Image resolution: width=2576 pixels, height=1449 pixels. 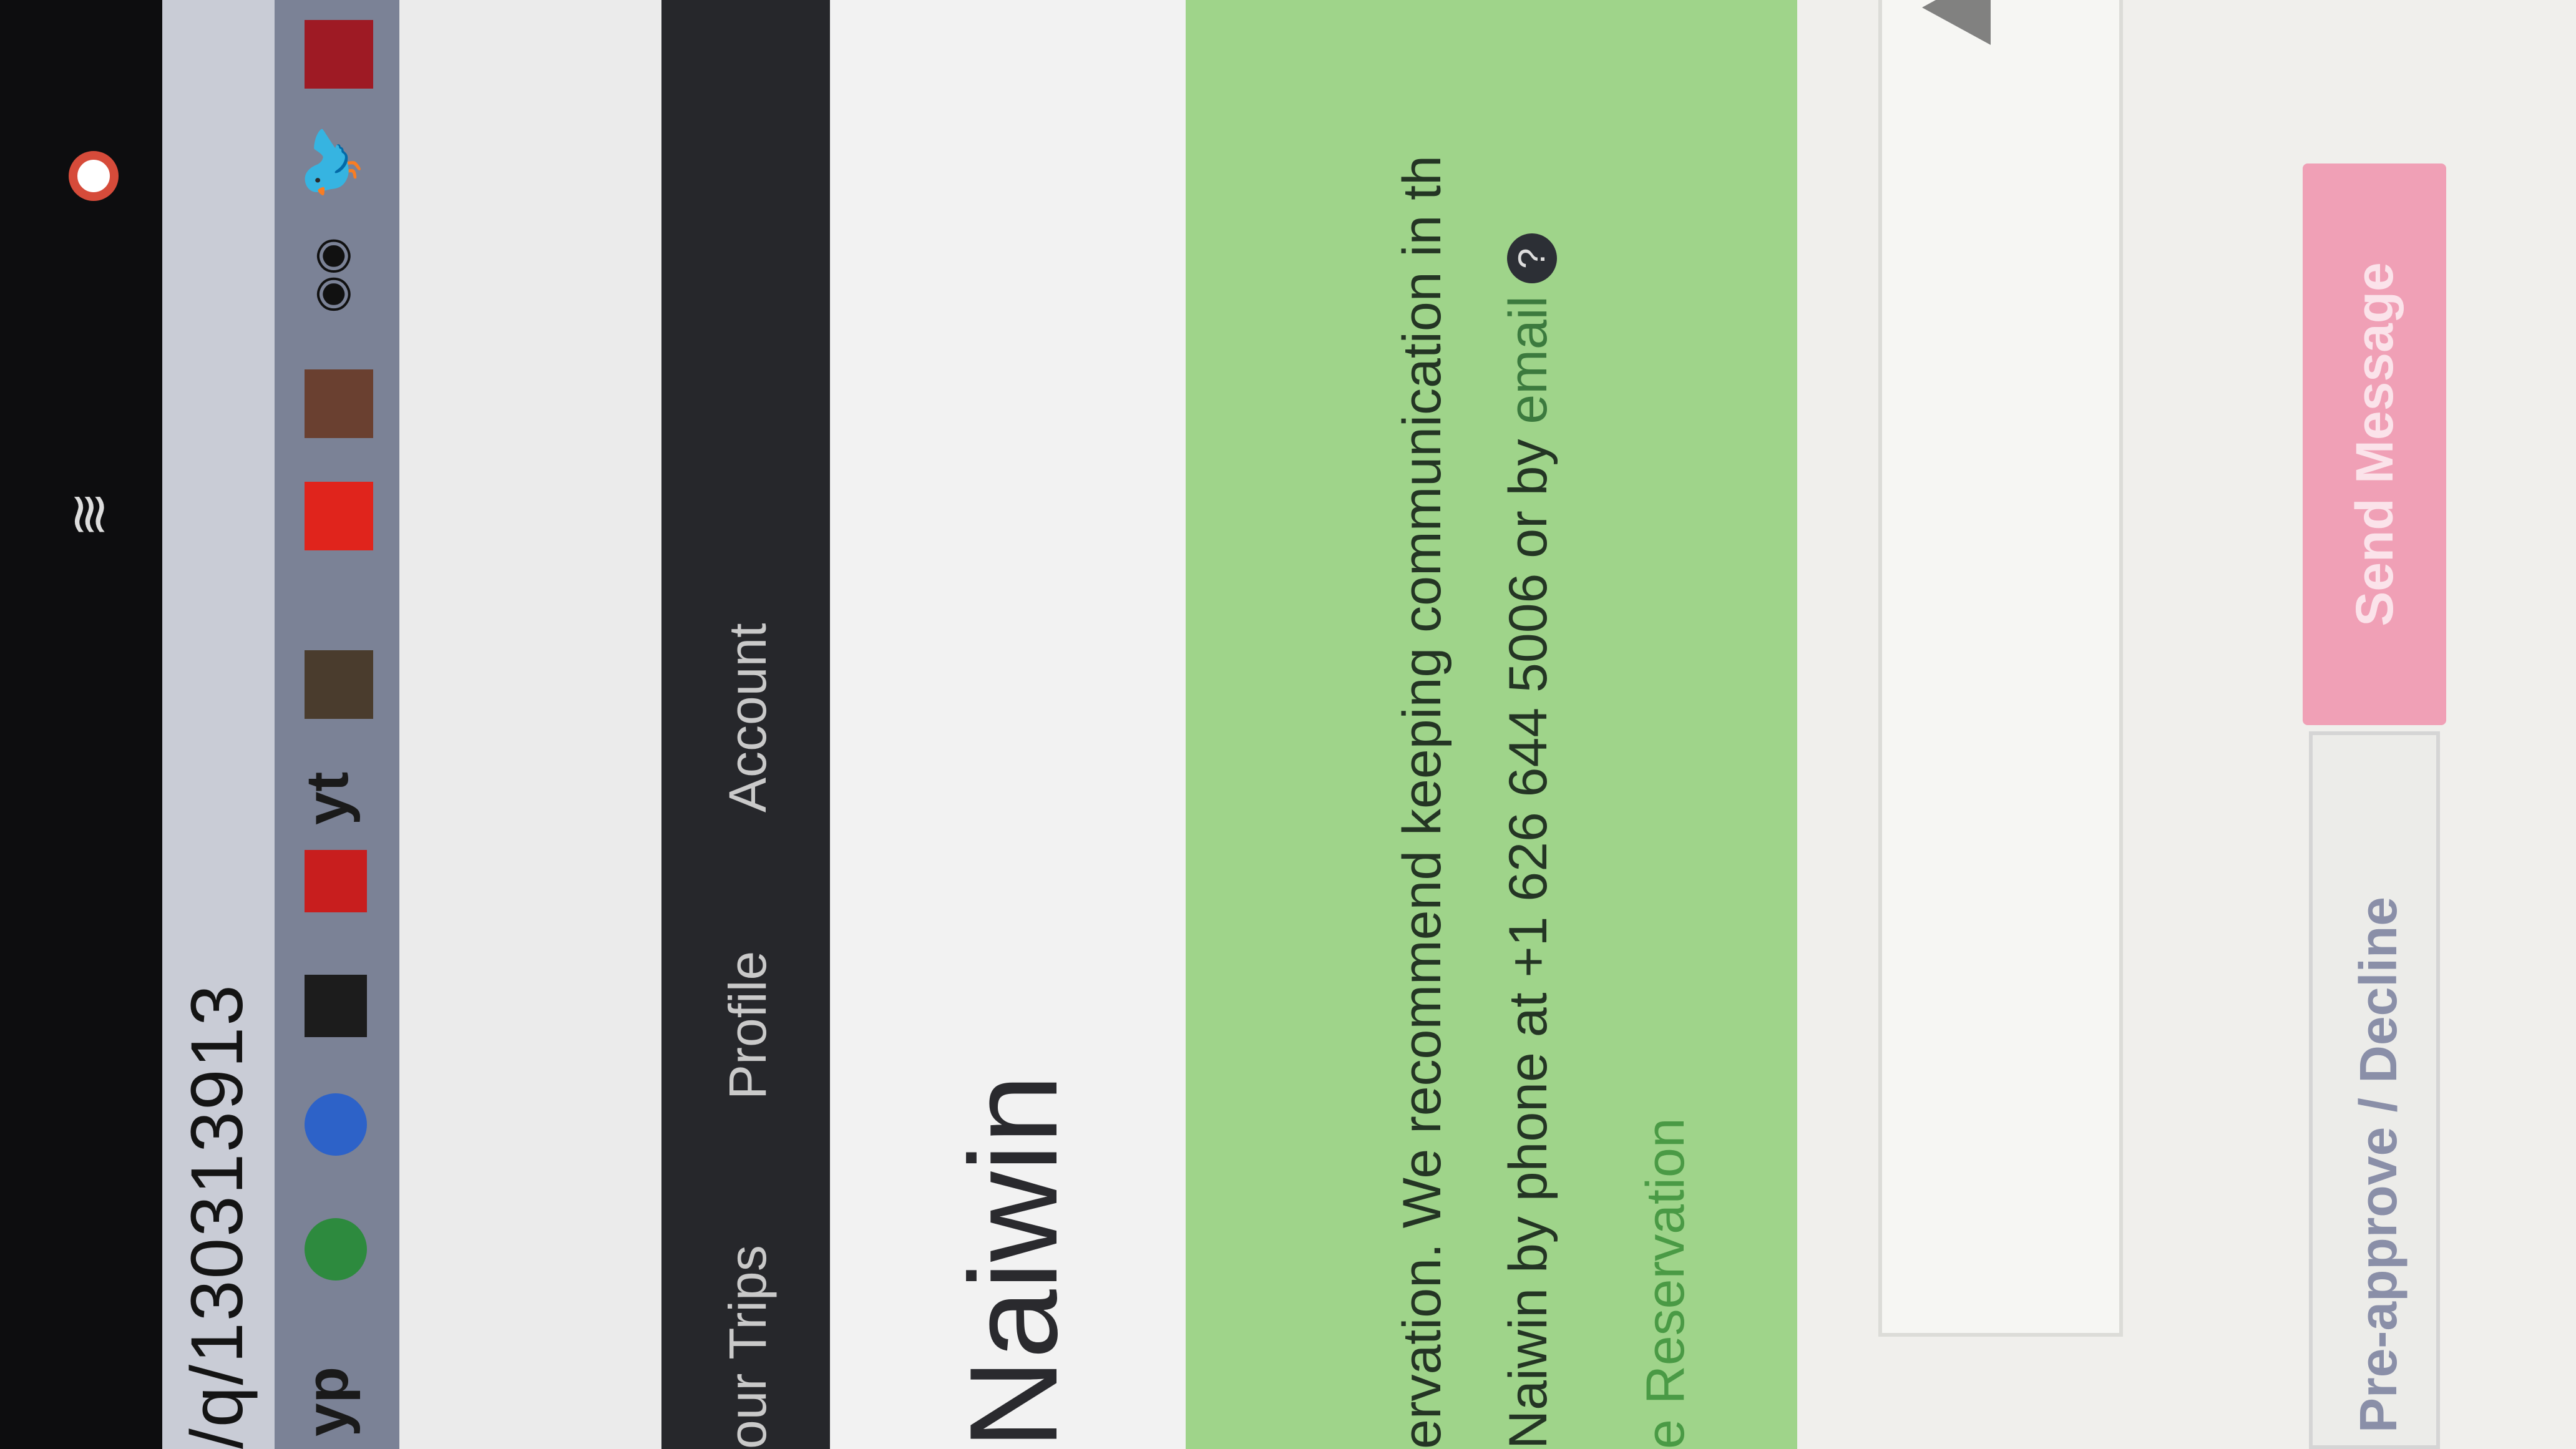 I want to click on mouse-cursor-icon, so click(x=1956, y=22).